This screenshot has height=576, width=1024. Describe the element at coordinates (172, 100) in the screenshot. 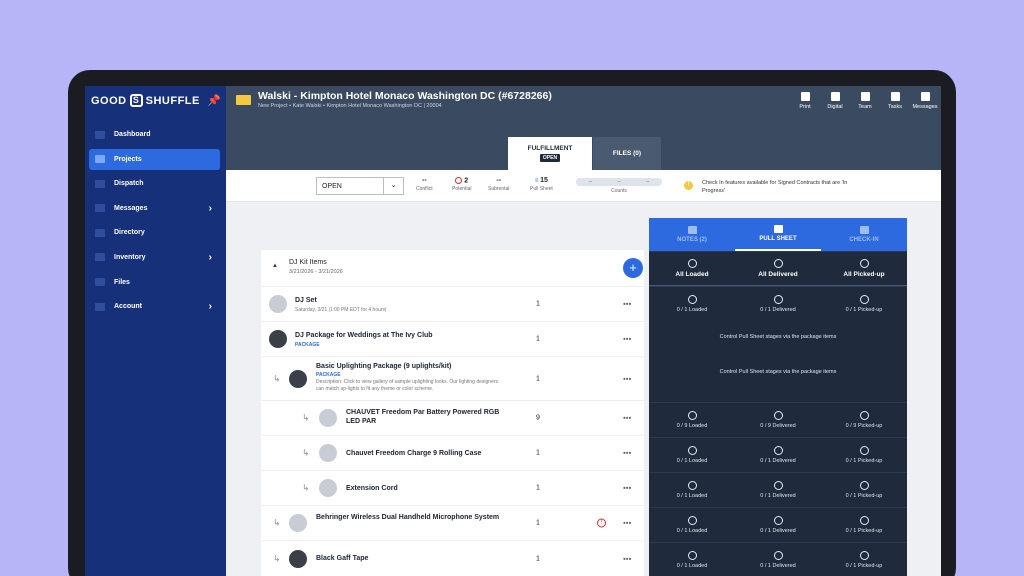

I see `brand-suffix: SHUFFLE` at that location.